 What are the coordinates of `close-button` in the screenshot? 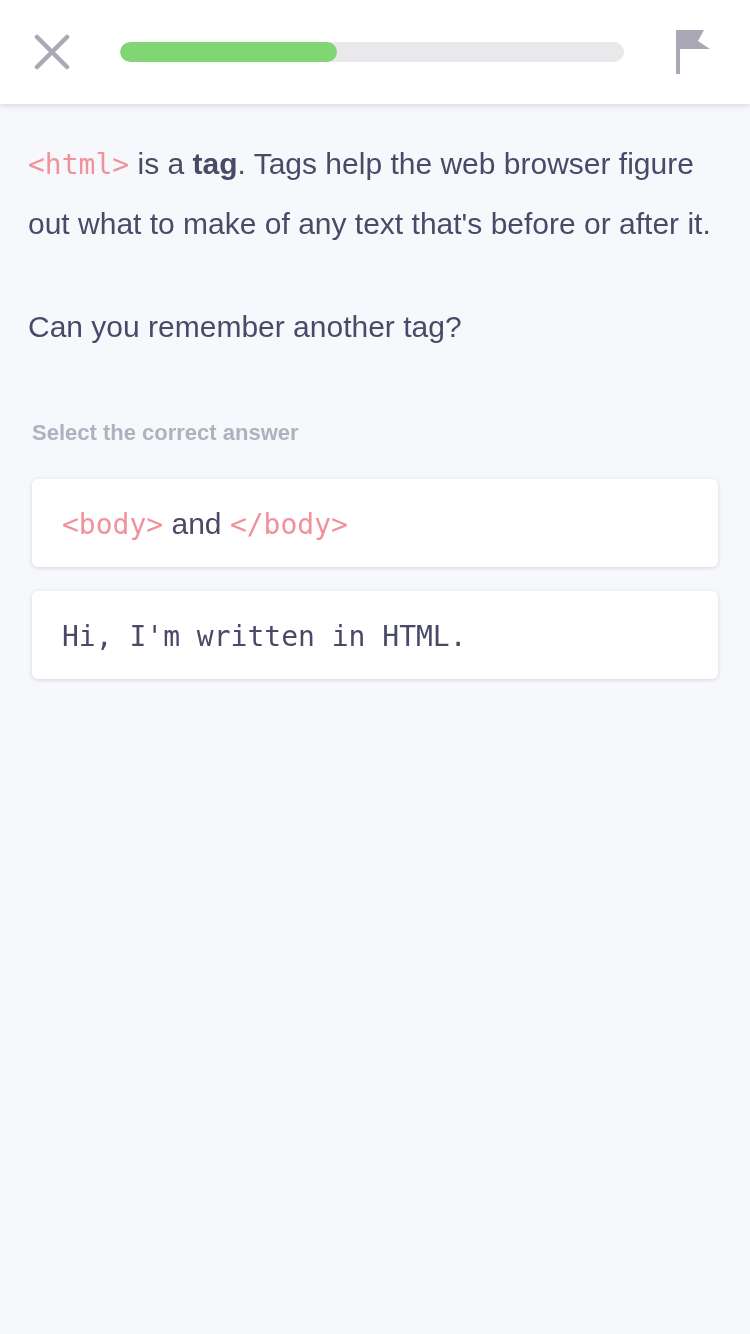 It's located at (52, 52).